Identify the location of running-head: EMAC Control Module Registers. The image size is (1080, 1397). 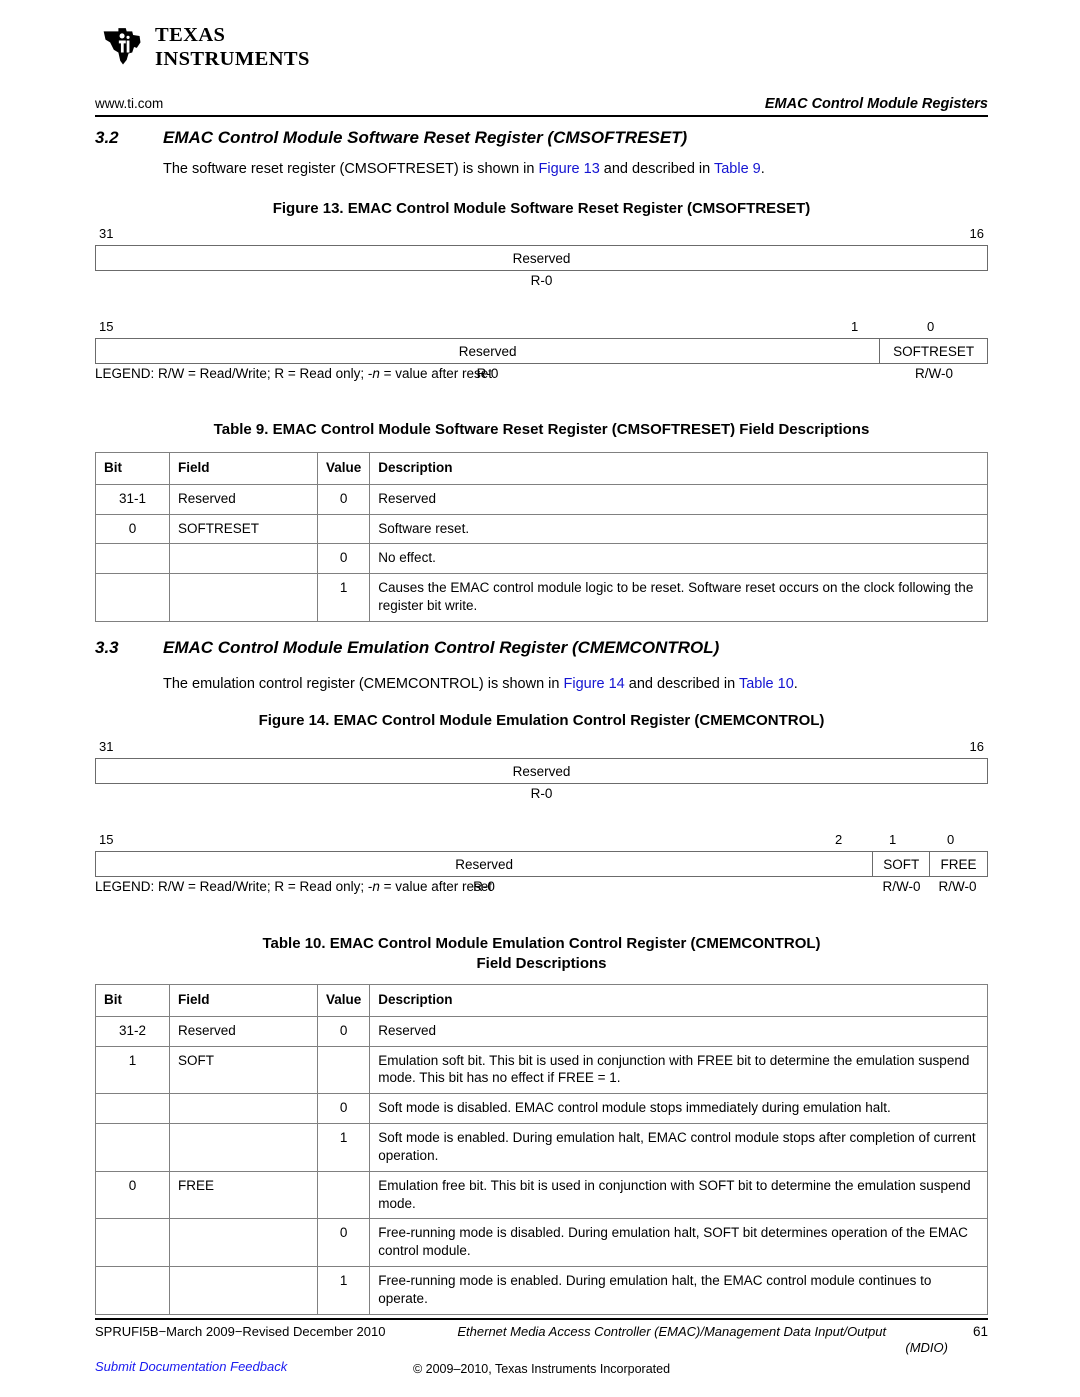
(876, 104).